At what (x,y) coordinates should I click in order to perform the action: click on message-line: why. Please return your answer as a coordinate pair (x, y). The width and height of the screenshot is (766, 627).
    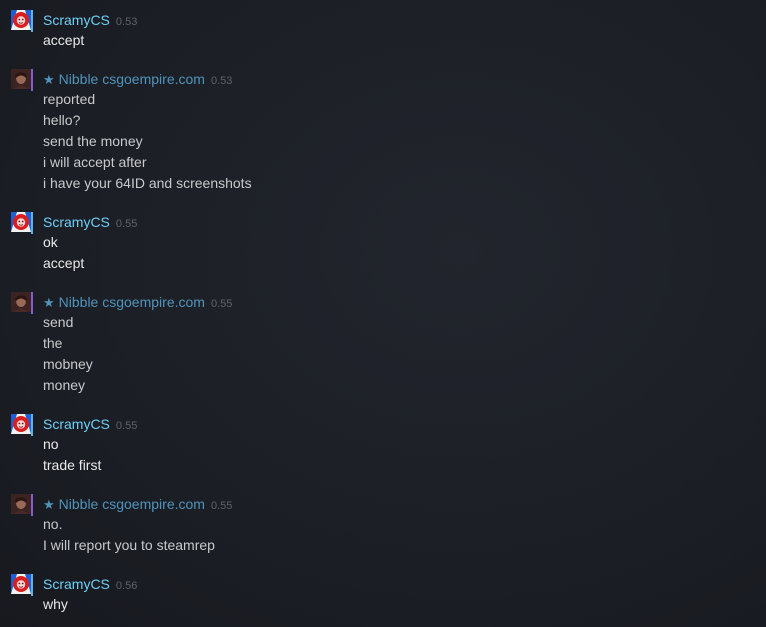
    Looking at the image, I should click on (55, 604).